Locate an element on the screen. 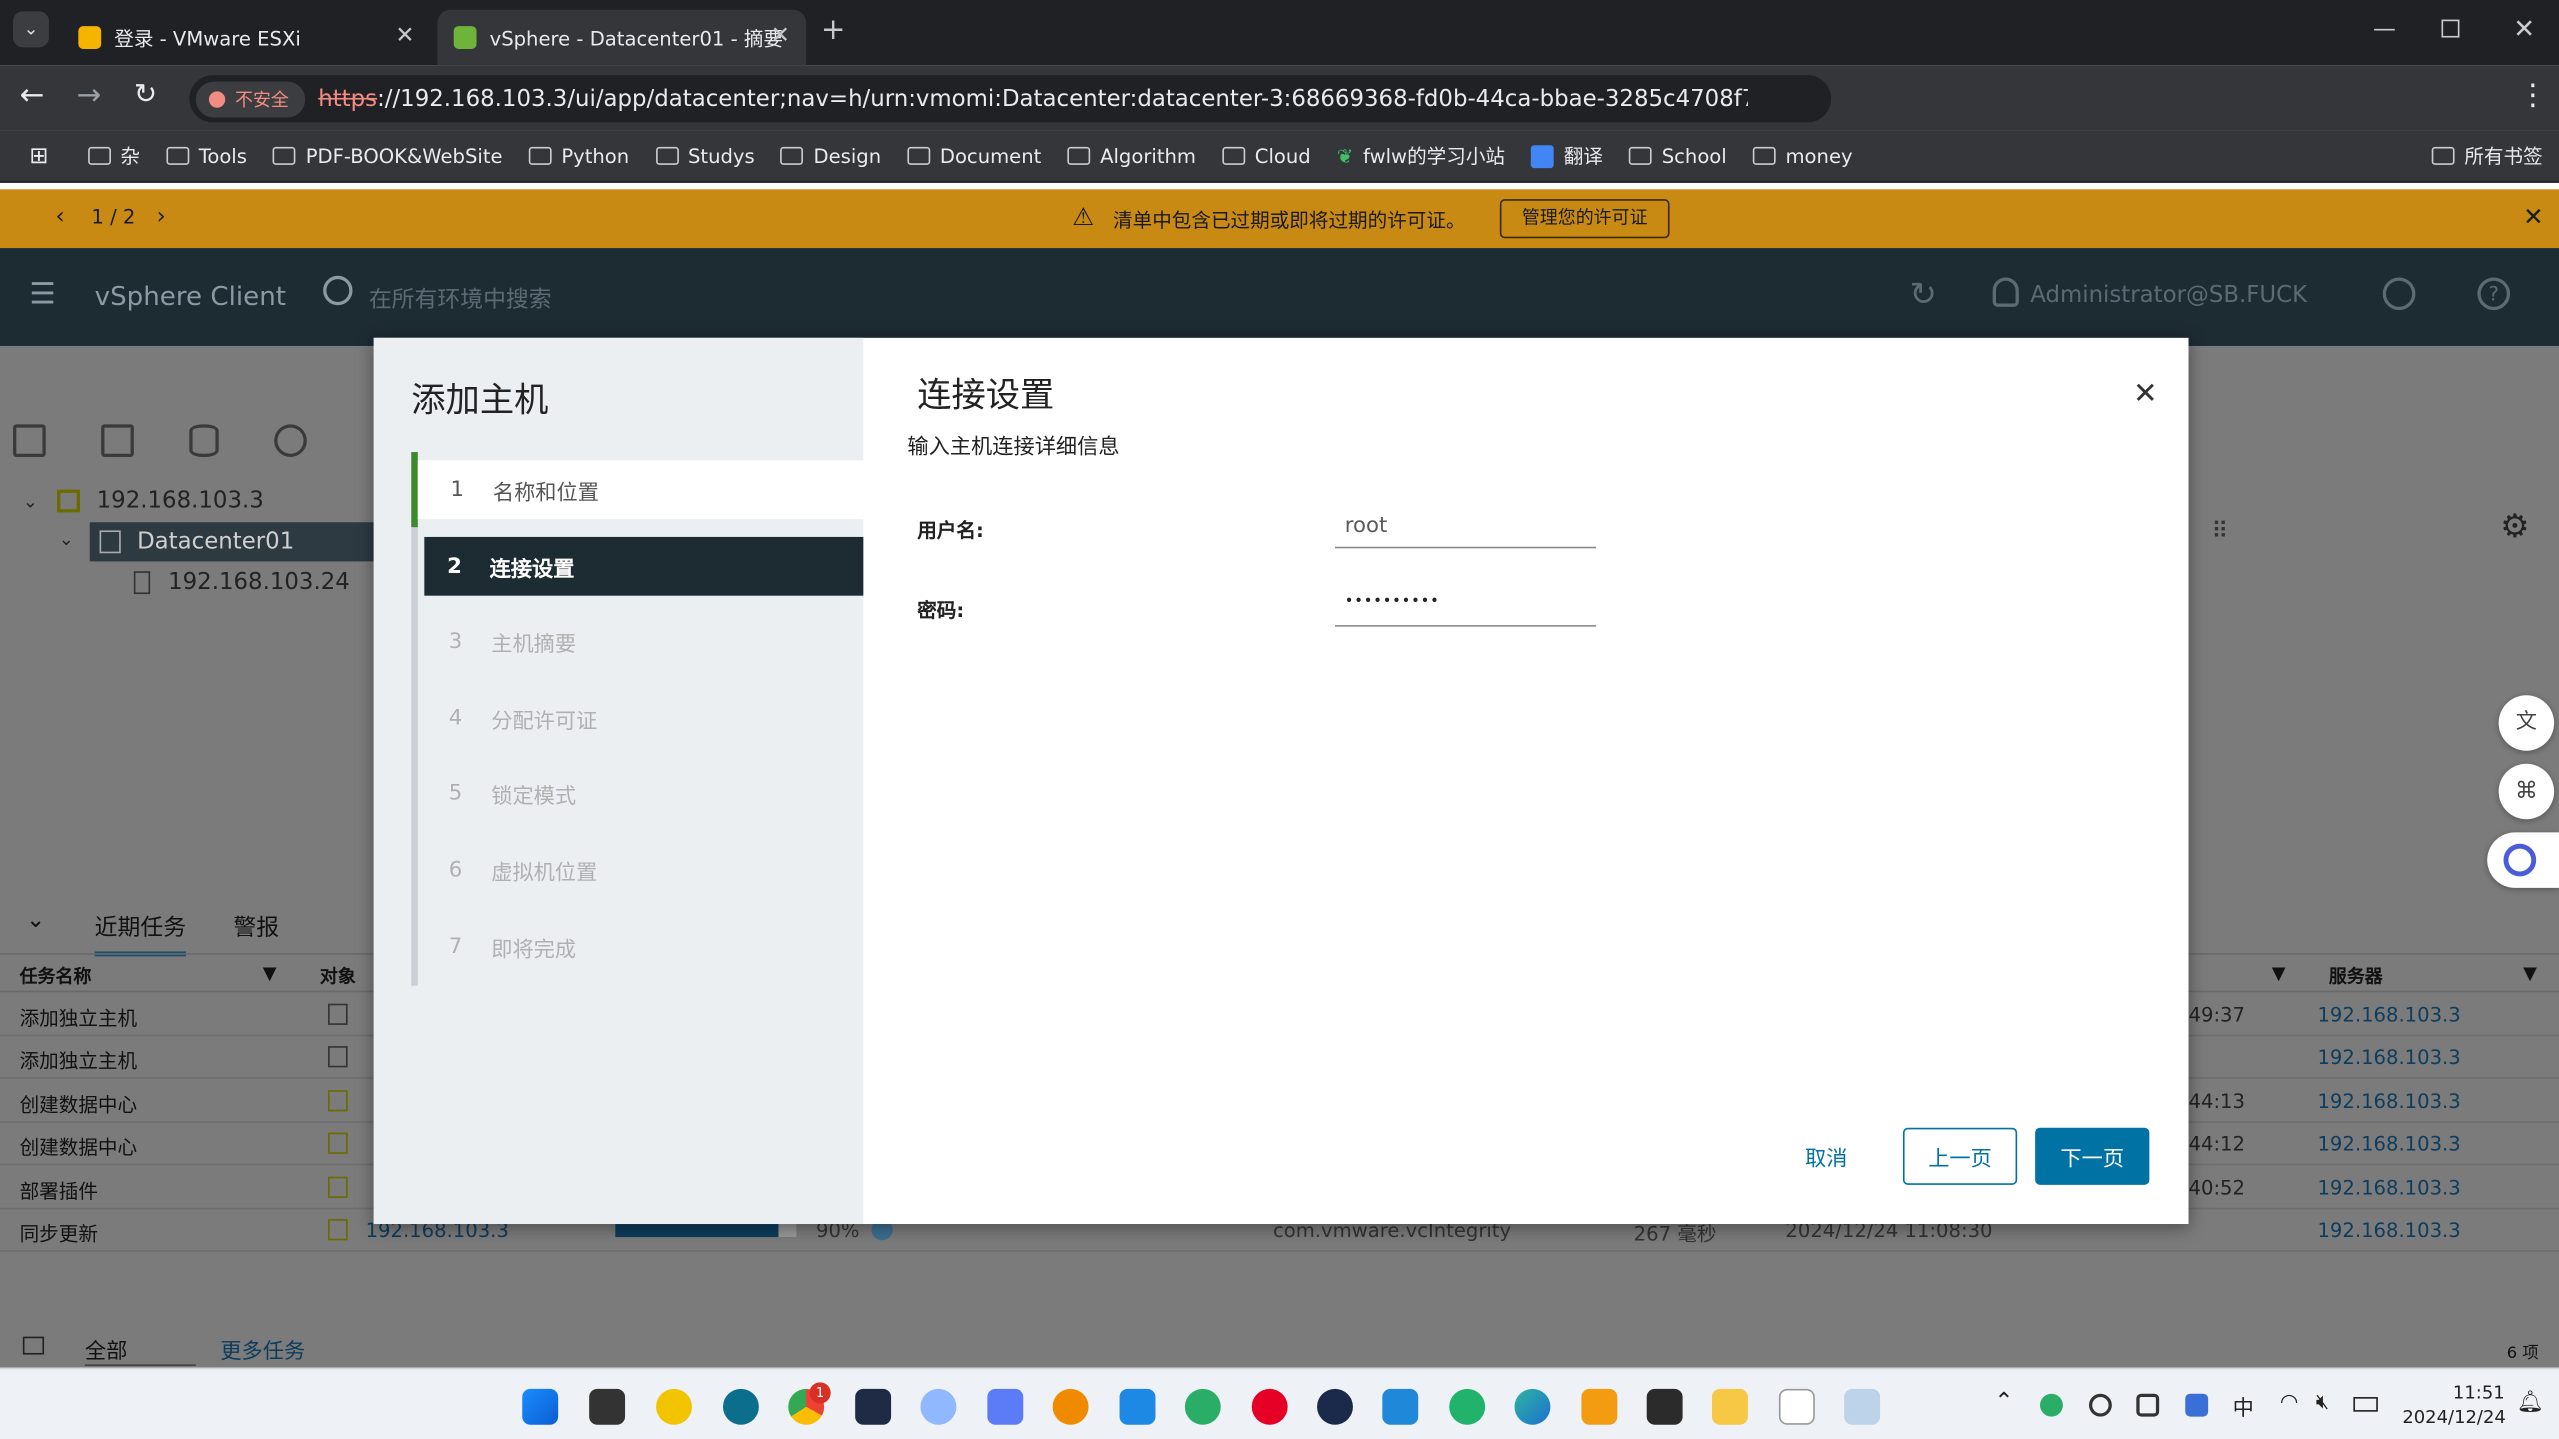  app-cat-icon is located at coordinates (873, 1406).